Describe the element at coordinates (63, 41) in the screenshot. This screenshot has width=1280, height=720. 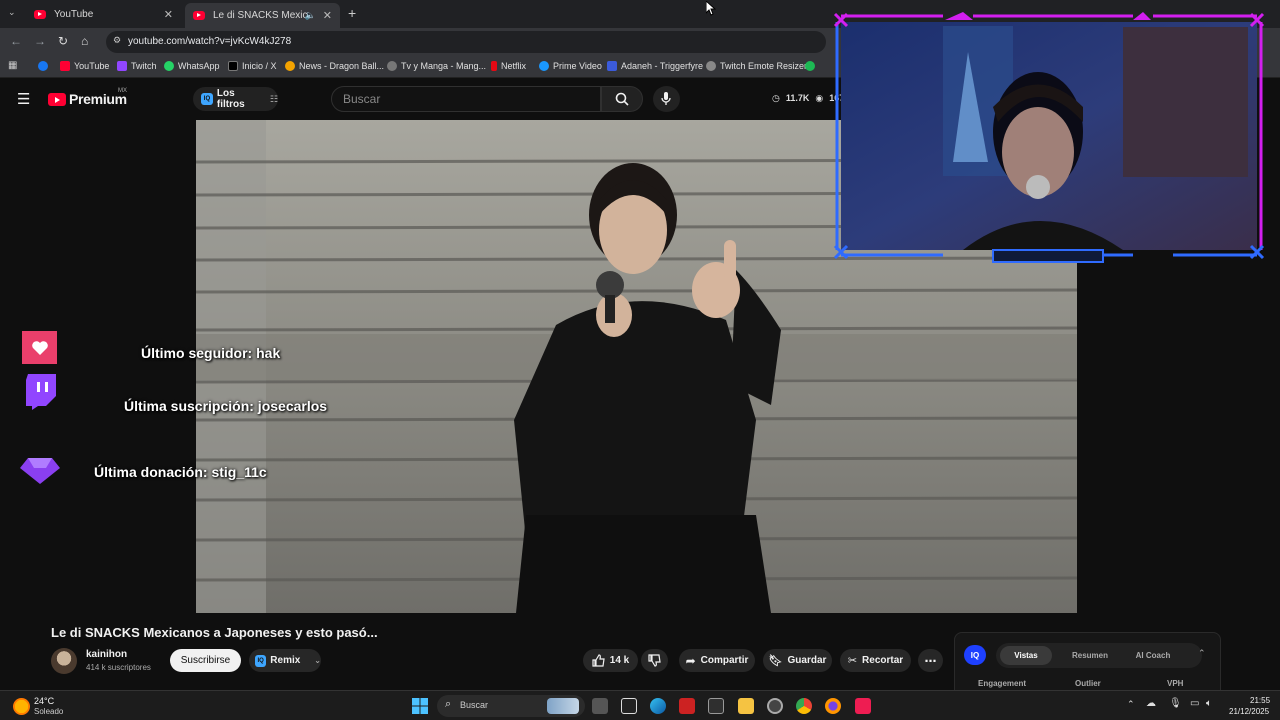
I see `reload-icon: ↻` at that location.